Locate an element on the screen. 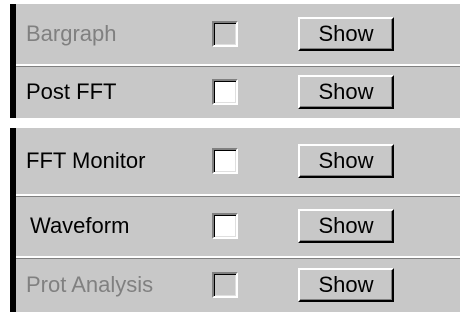 This screenshot has height=314, width=476. prot-analysis-show-button: Show is located at coordinates (346, 285).